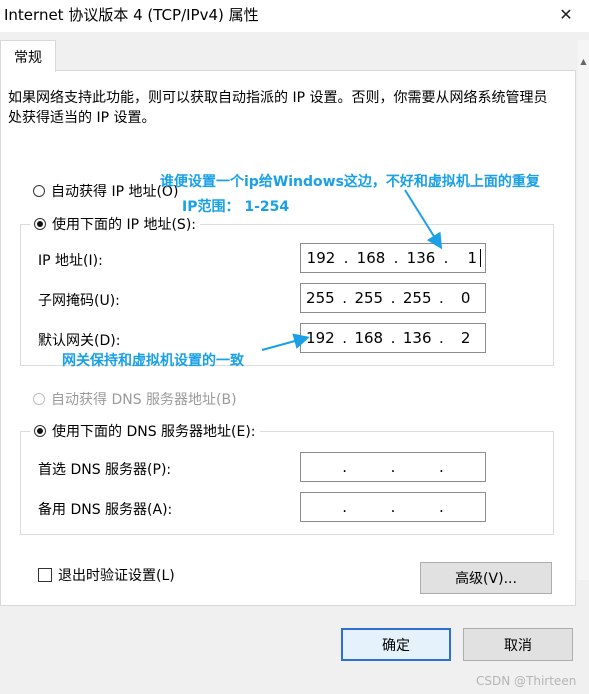 This screenshot has height=694, width=589. What do you see at coordinates (285, 342) in the screenshot?
I see `arrow-to-gateway` at bounding box center [285, 342].